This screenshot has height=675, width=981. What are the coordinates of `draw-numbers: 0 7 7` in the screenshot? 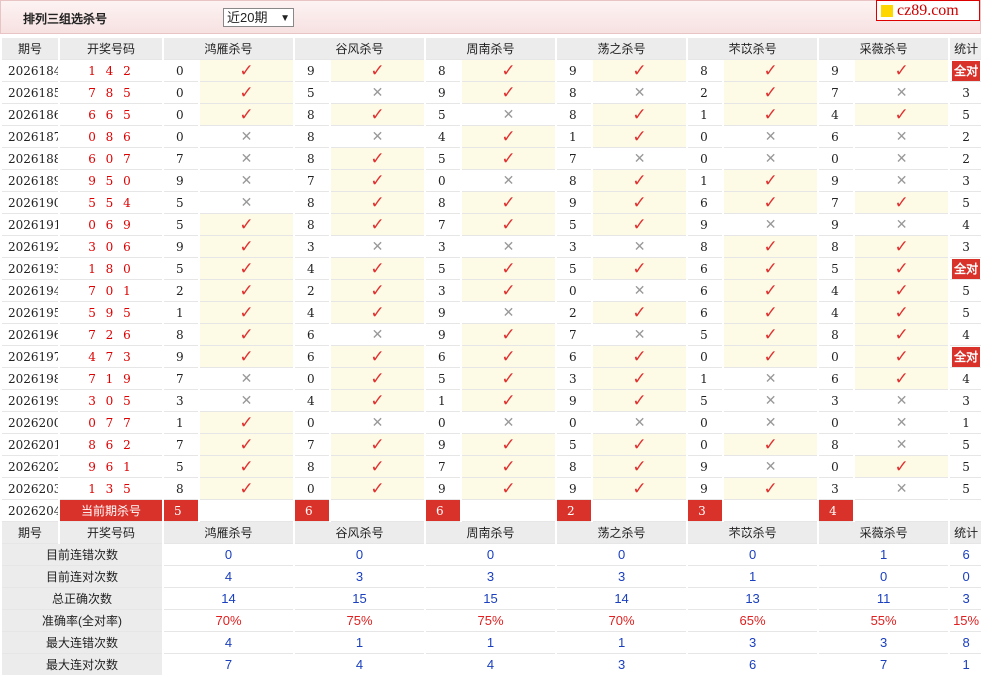 It's located at (111, 423).